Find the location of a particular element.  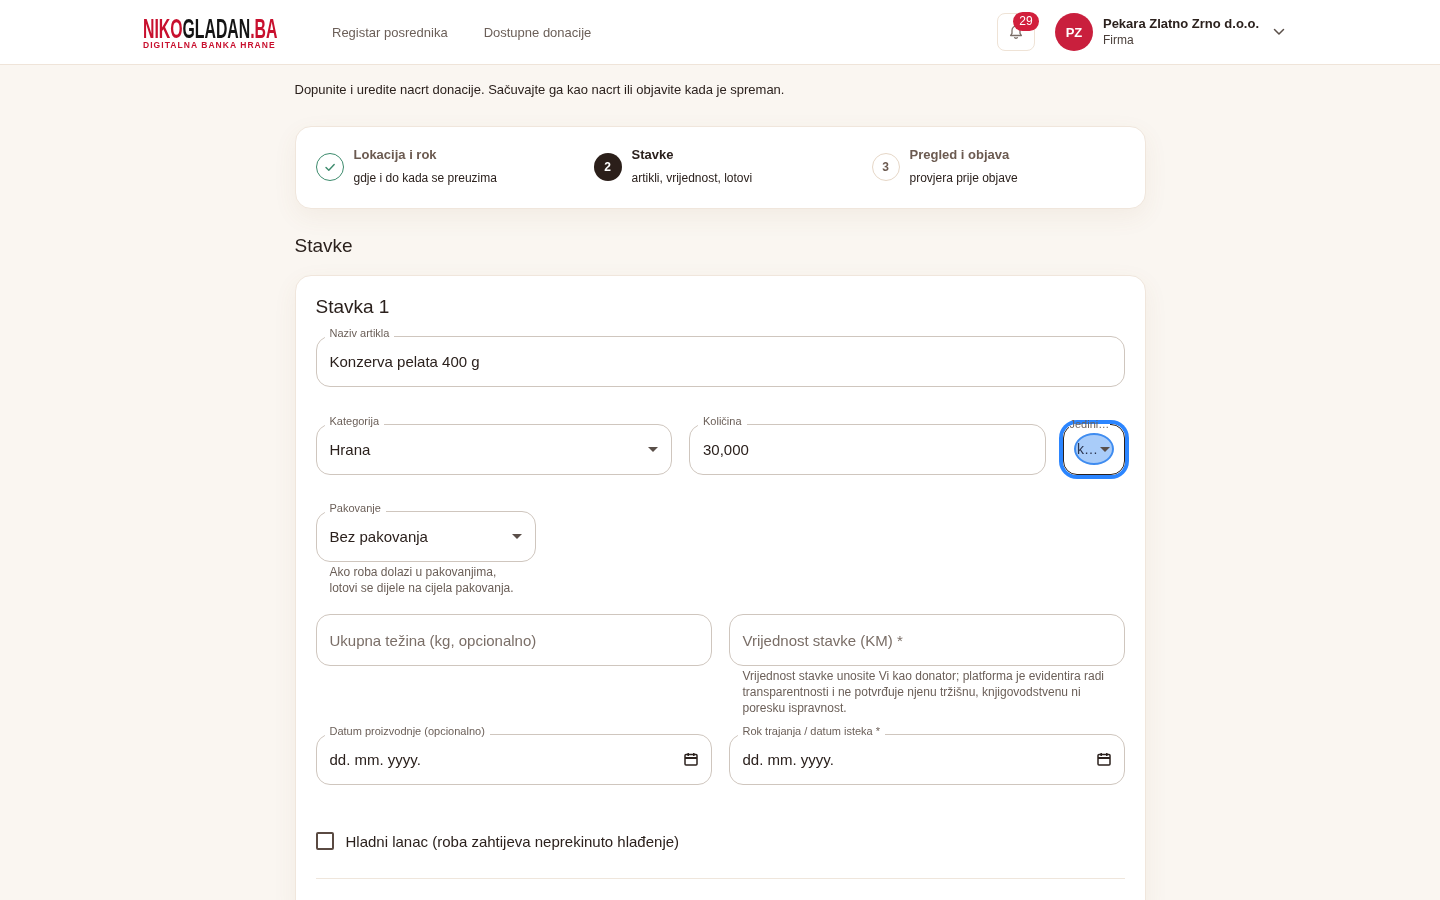

date-field: Datum proizvodnje (opcionalno) dd. mm. yyyy. is located at coordinates (513, 755).